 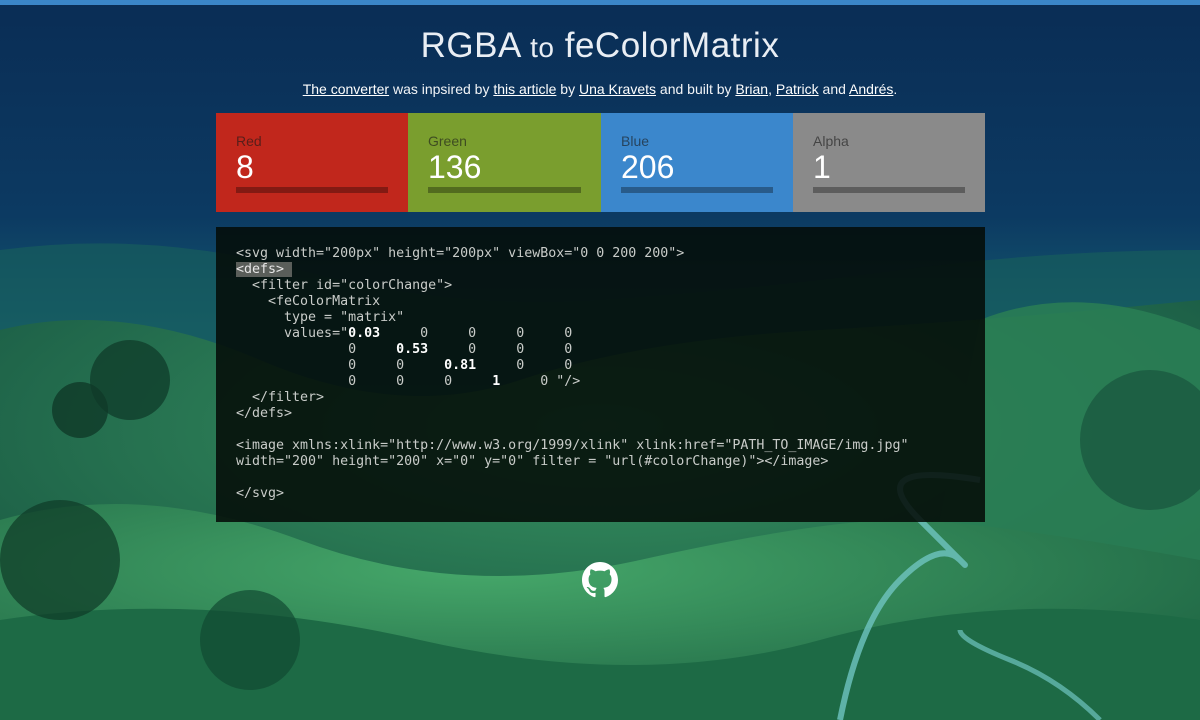 What do you see at coordinates (871, 89) in the screenshot?
I see `andres-link: Andrés` at bounding box center [871, 89].